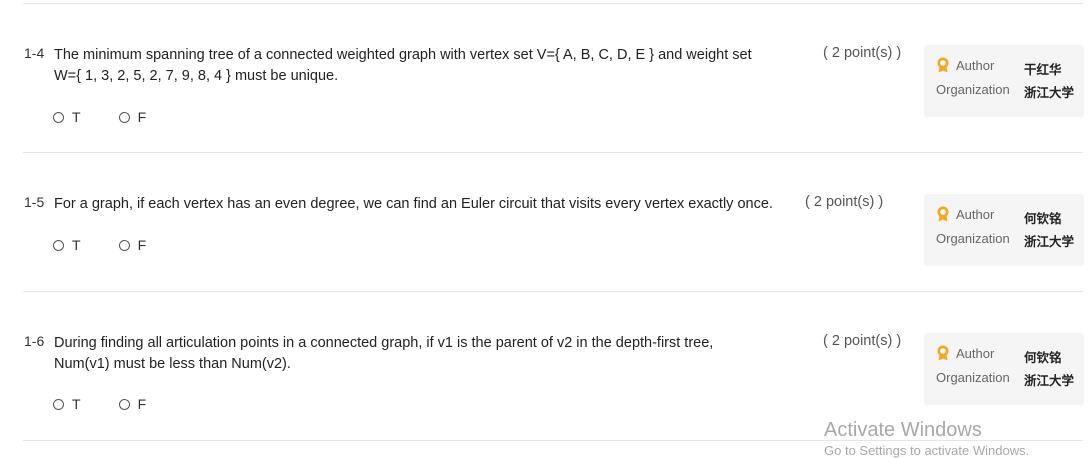 Image resolution: width=1092 pixels, height=458 pixels. I want to click on activate-windows-subtitle: Go to Settings to activate Windows., so click(927, 450).